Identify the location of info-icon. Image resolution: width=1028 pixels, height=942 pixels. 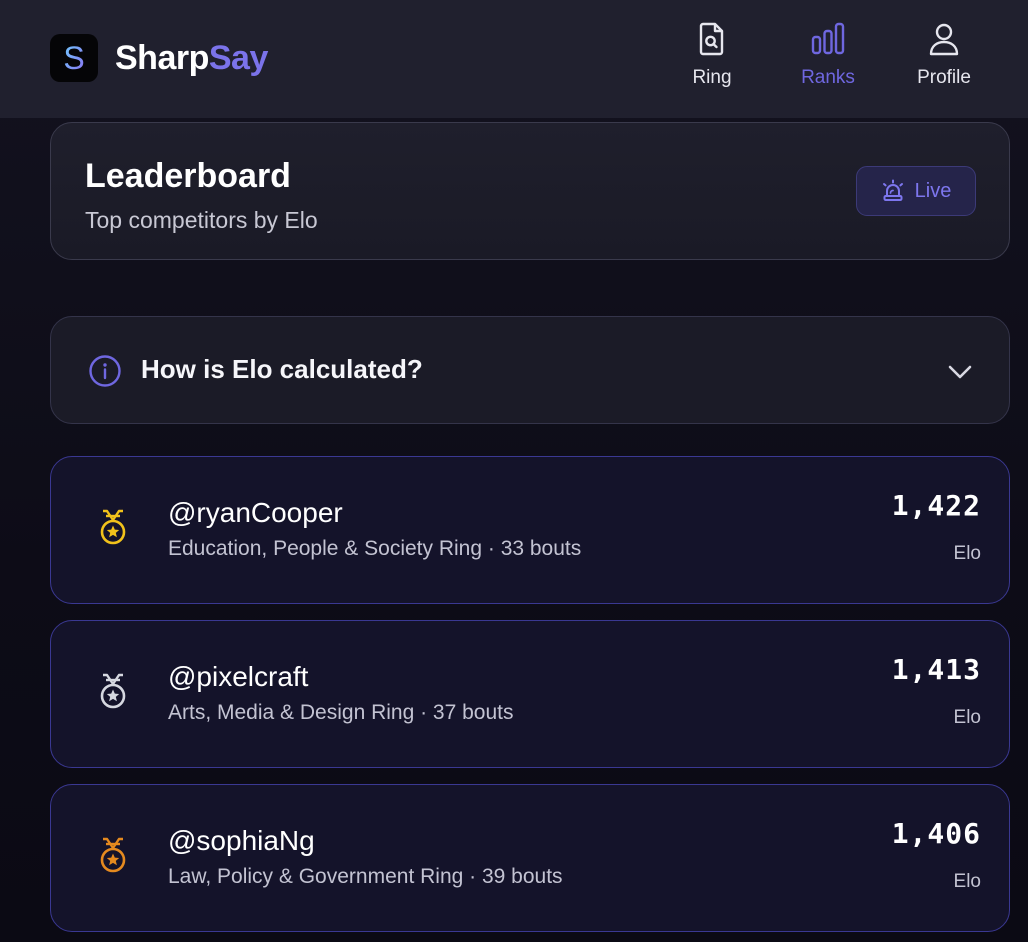
(105, 371).